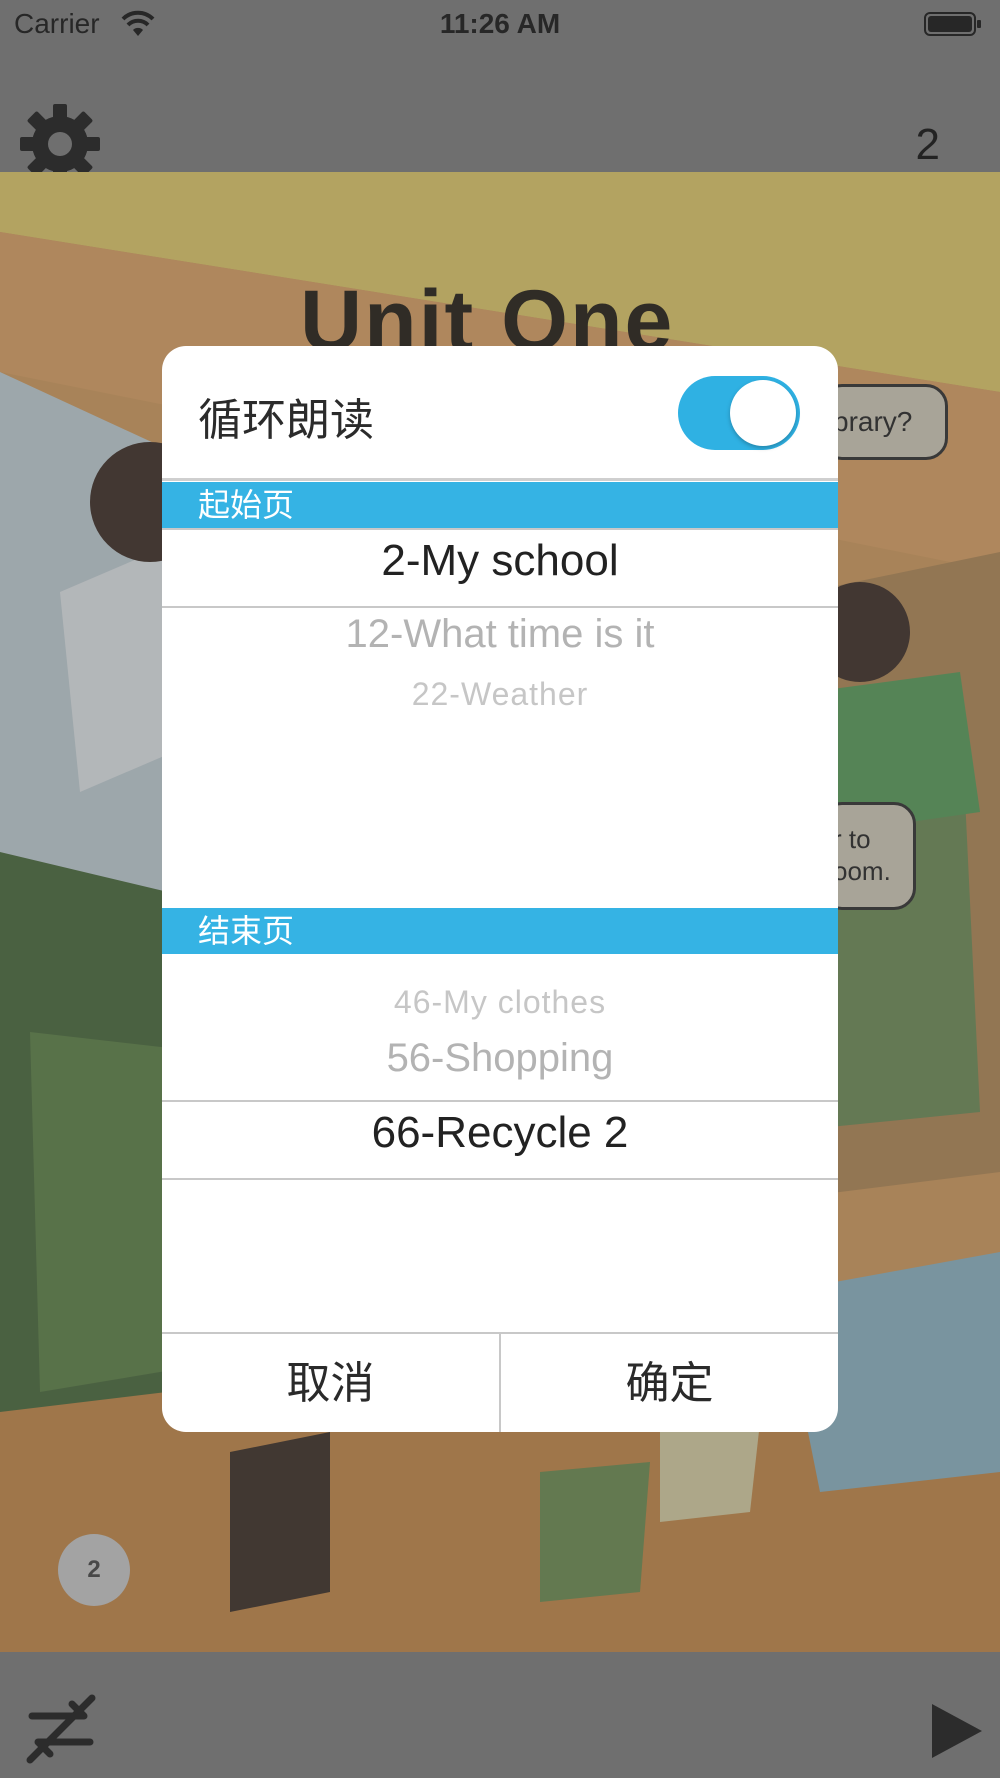 The width and height of the screenshot is (1000, 1778). What do you see at coordinates (500, 1382) in the screenshot?
I see `dialog-button-row: 取消 确定` at bounding box center [500, 1382].